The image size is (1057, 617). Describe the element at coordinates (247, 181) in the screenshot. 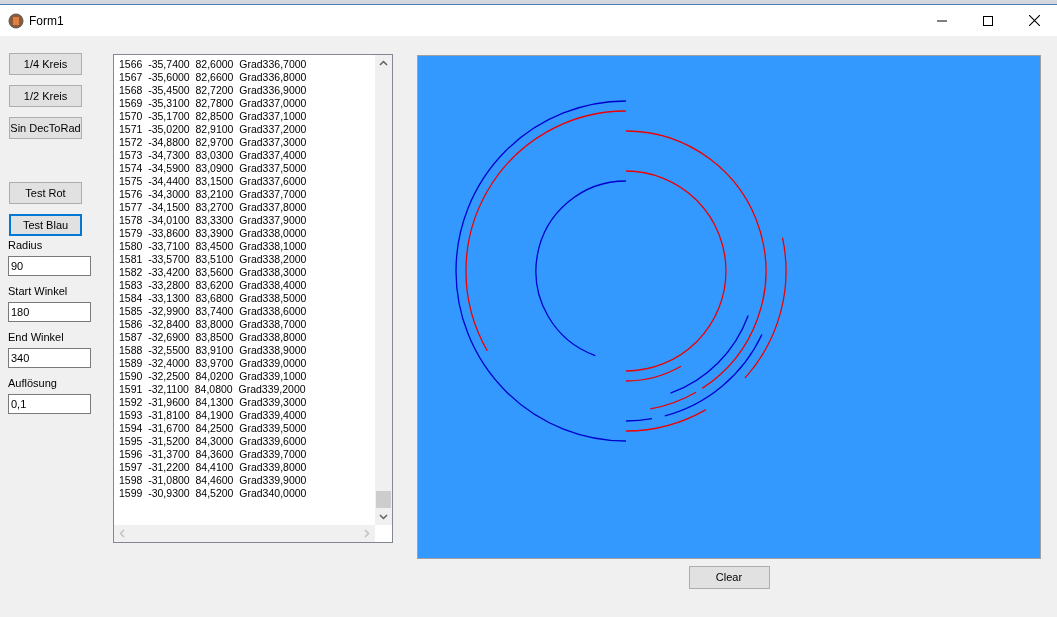

I see `list-item: 1575 -34,4400 83,1500 Grad337,6000` at that location.